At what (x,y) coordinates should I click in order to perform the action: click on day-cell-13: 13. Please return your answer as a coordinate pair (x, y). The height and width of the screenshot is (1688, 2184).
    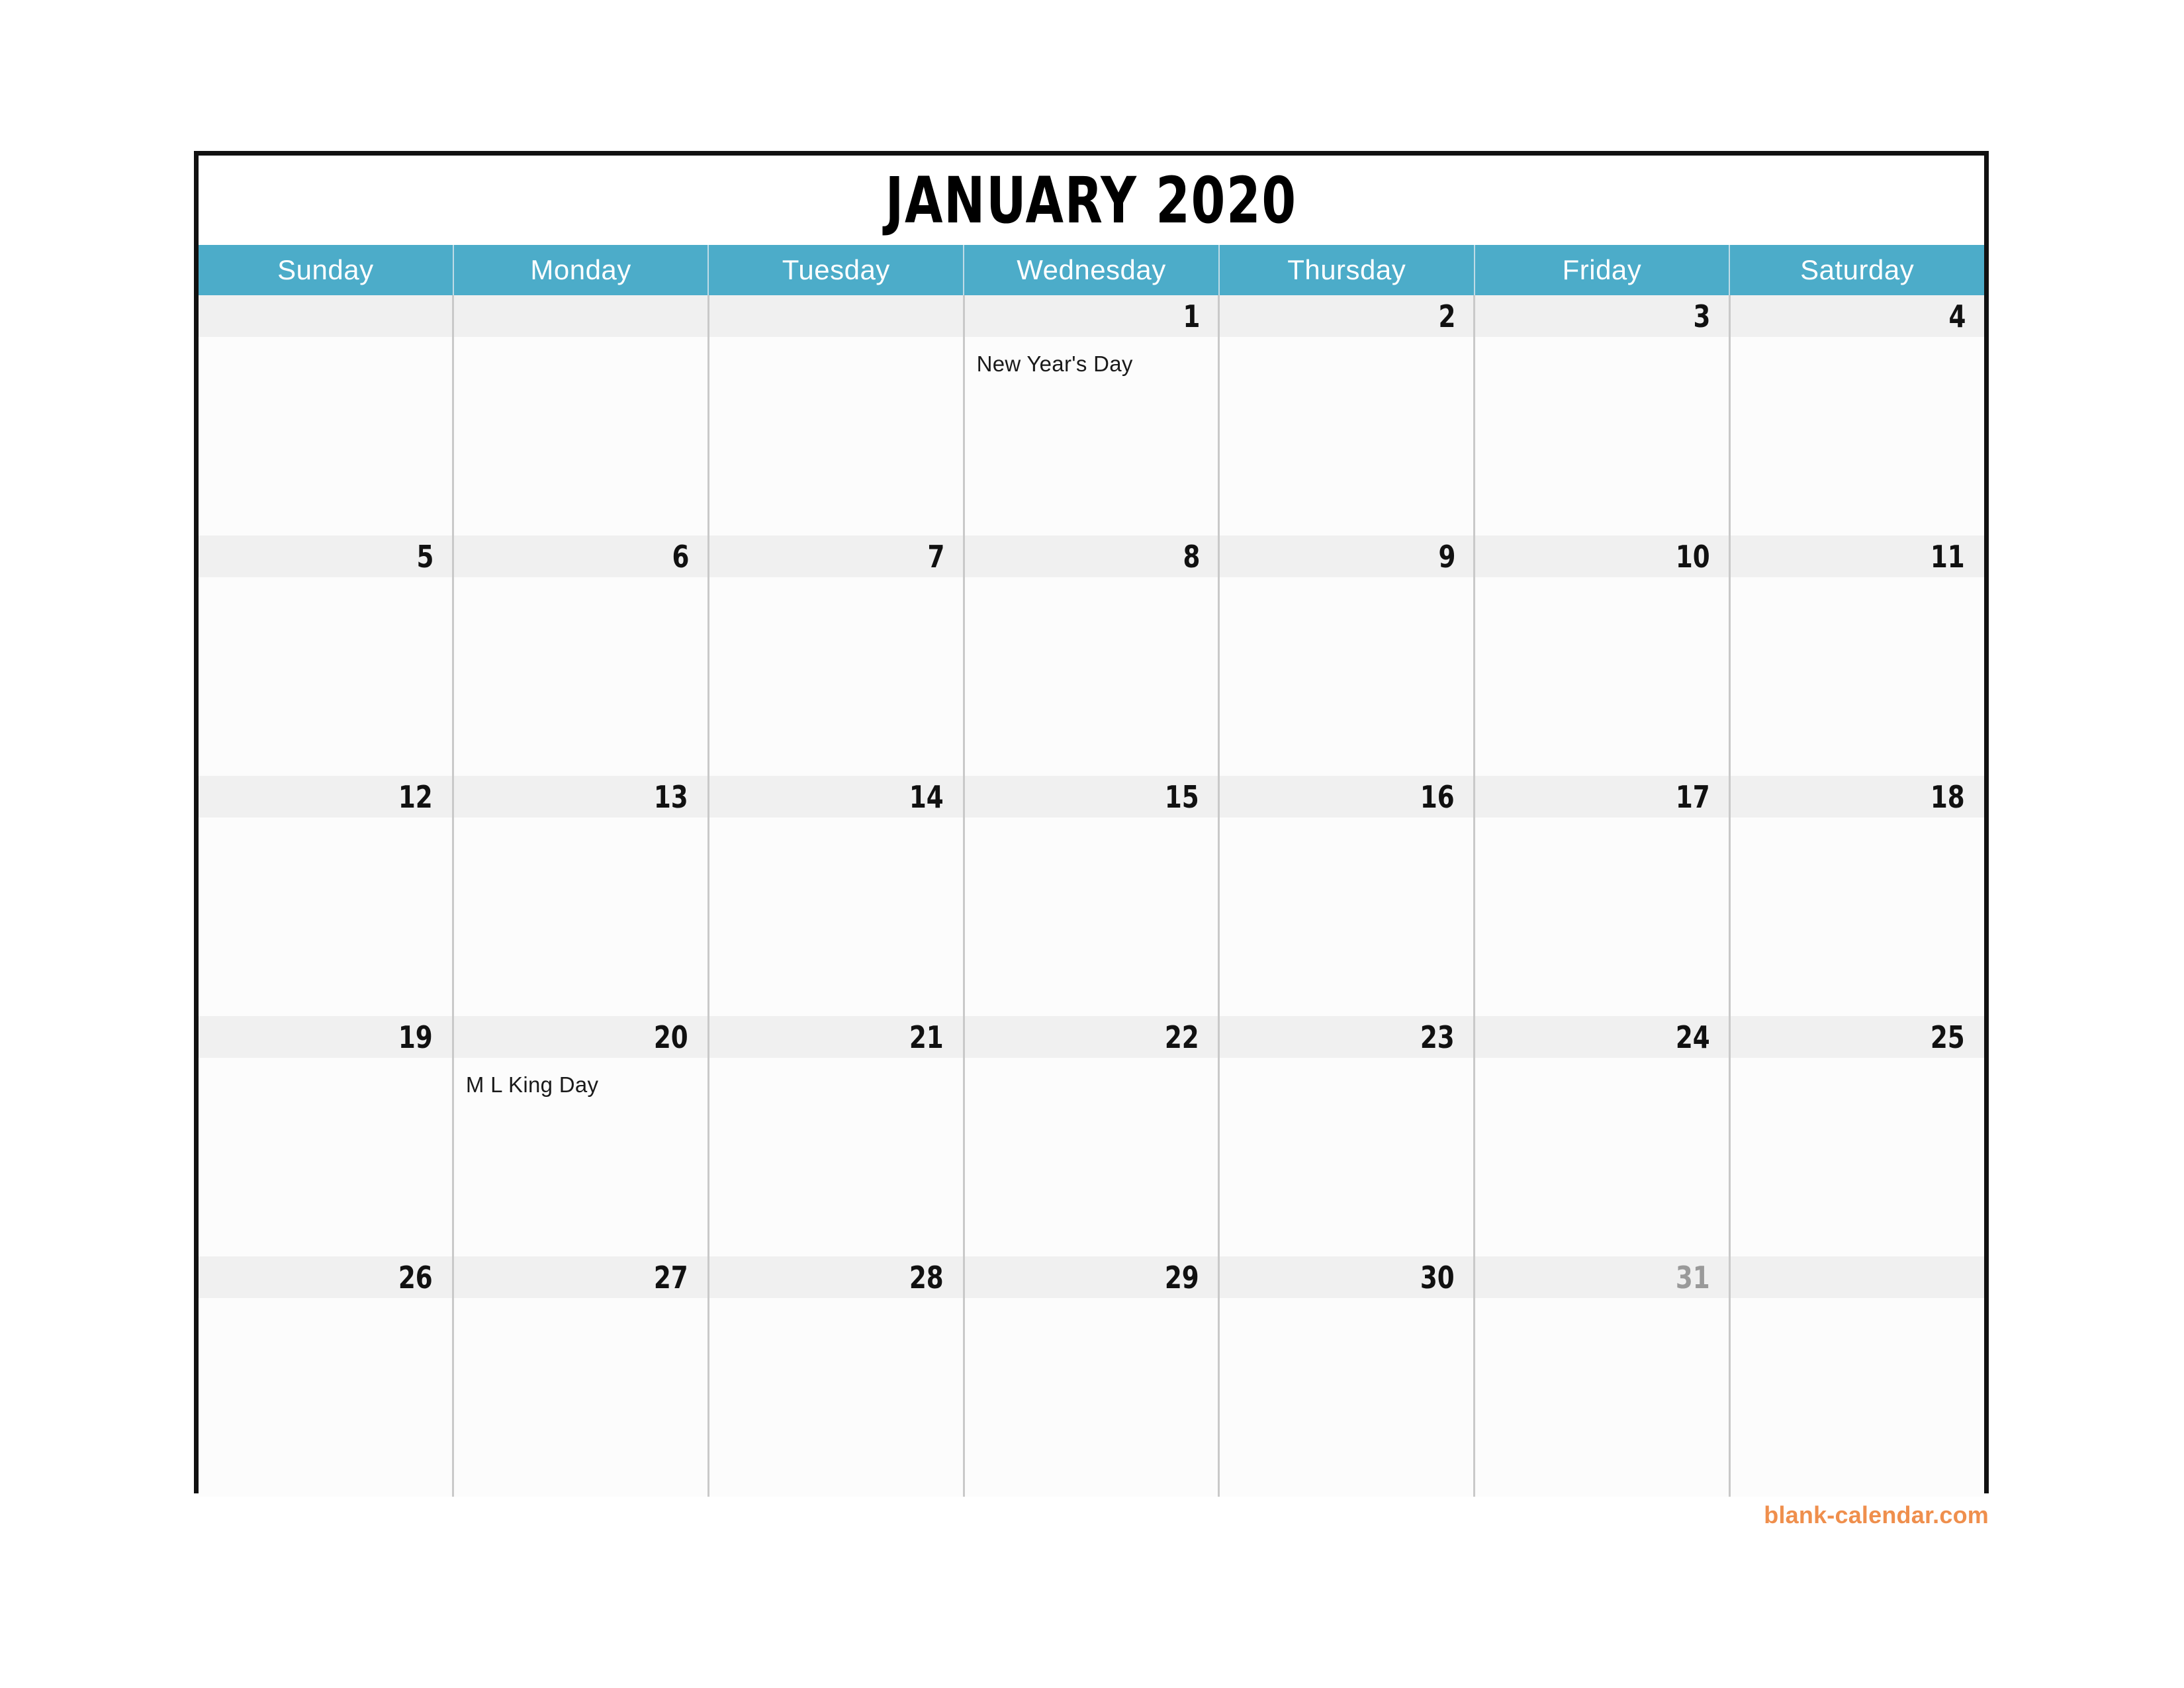
    Looking at the image, I should click on (581, 896).